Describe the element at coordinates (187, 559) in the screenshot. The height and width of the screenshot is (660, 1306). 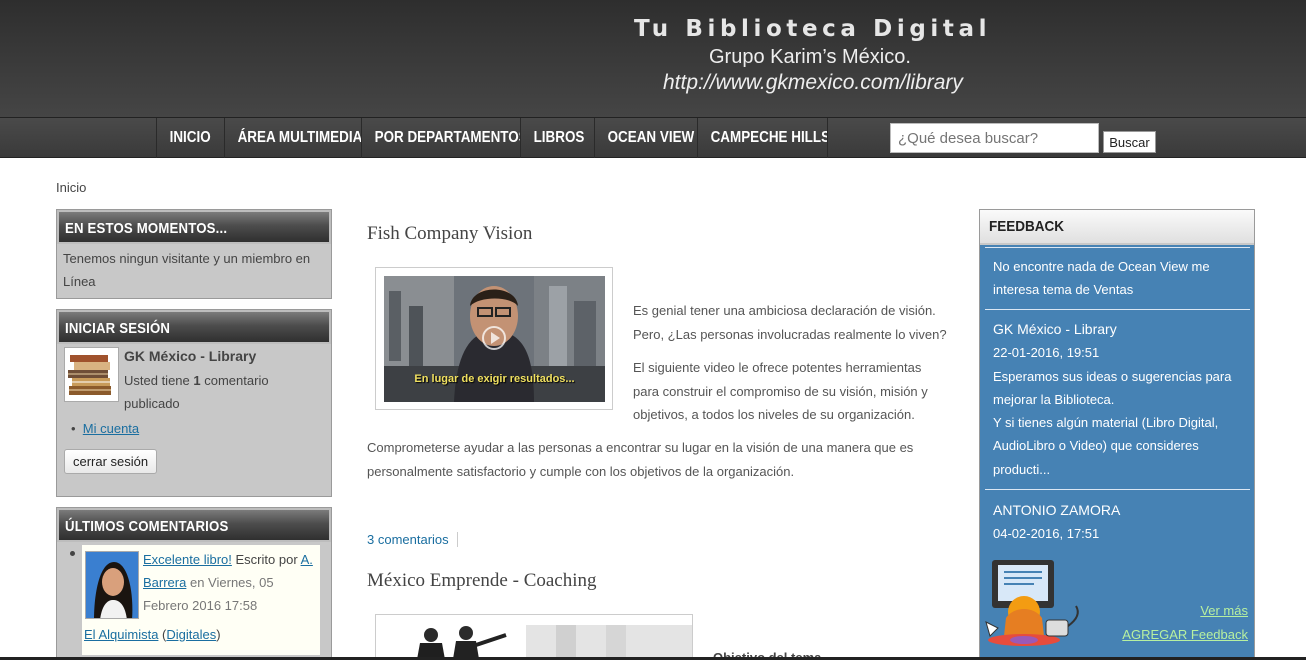
I see `comment-link: Excelente libro!` at that location.